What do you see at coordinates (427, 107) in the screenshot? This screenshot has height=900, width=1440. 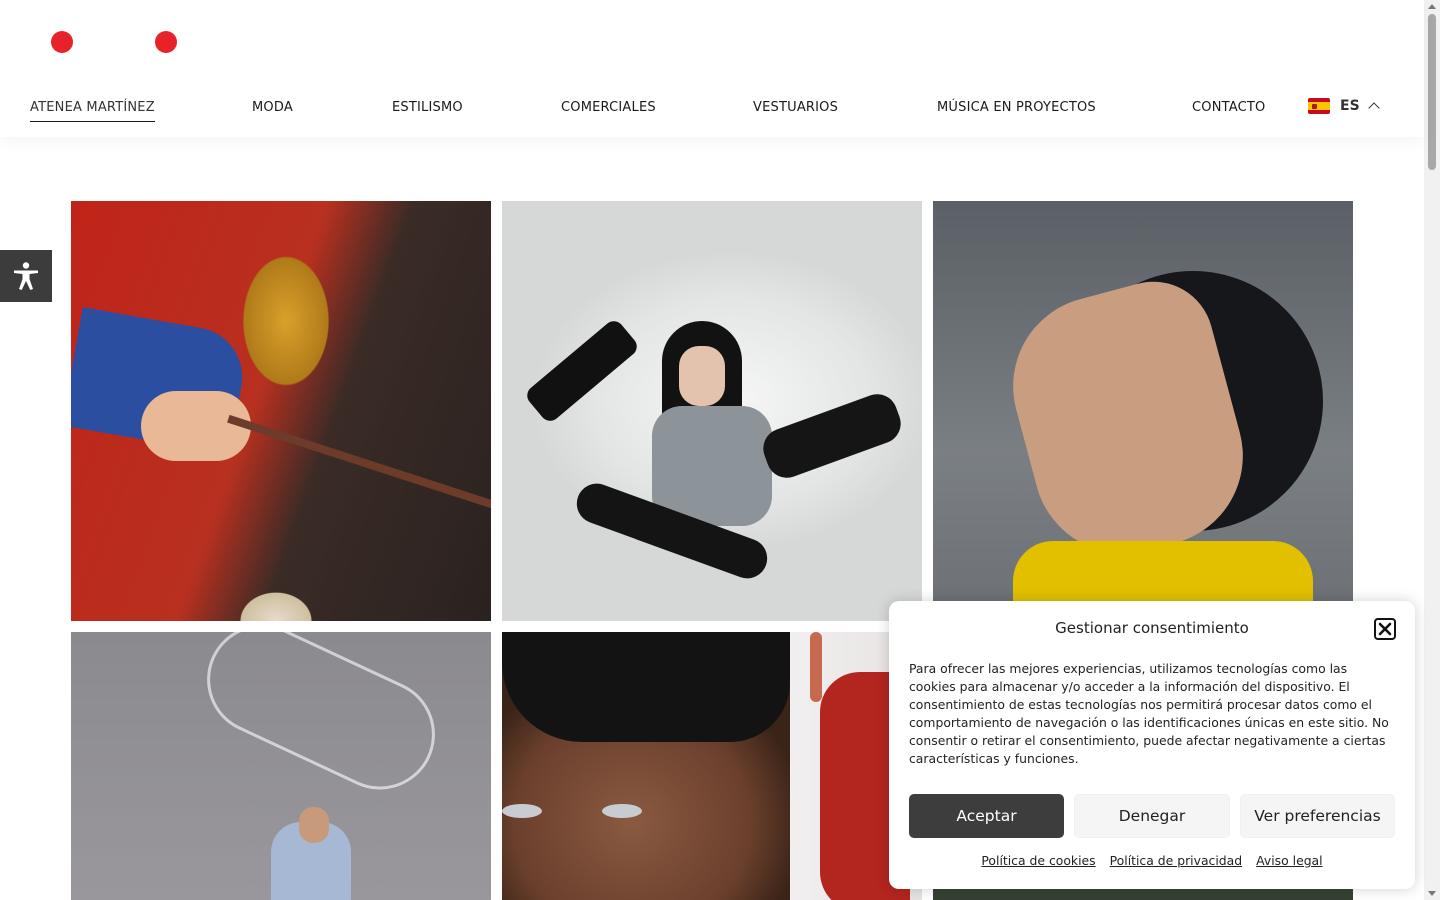 I see `nav-item-estilismo: ESTILISMO` at bounding box center [427, 107].